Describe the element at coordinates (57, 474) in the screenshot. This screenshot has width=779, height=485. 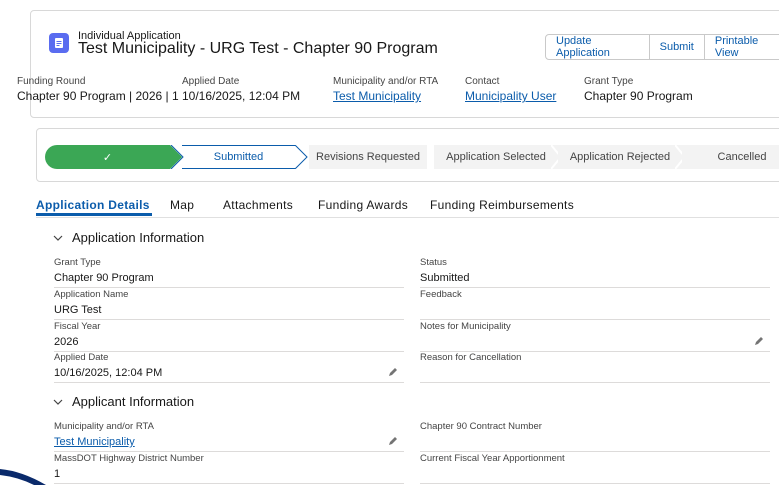
I see `field-value: 1` at that location.